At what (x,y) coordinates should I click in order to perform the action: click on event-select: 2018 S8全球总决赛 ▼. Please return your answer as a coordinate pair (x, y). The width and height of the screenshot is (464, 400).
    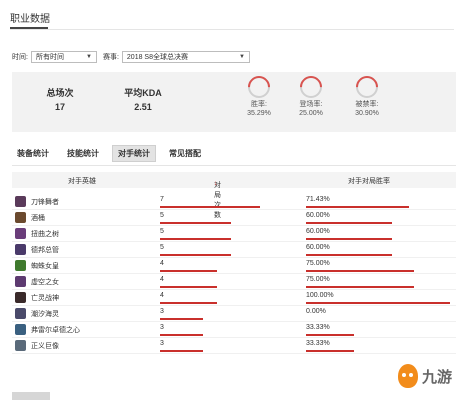
    Looking at the image, I should click on (185, 57).